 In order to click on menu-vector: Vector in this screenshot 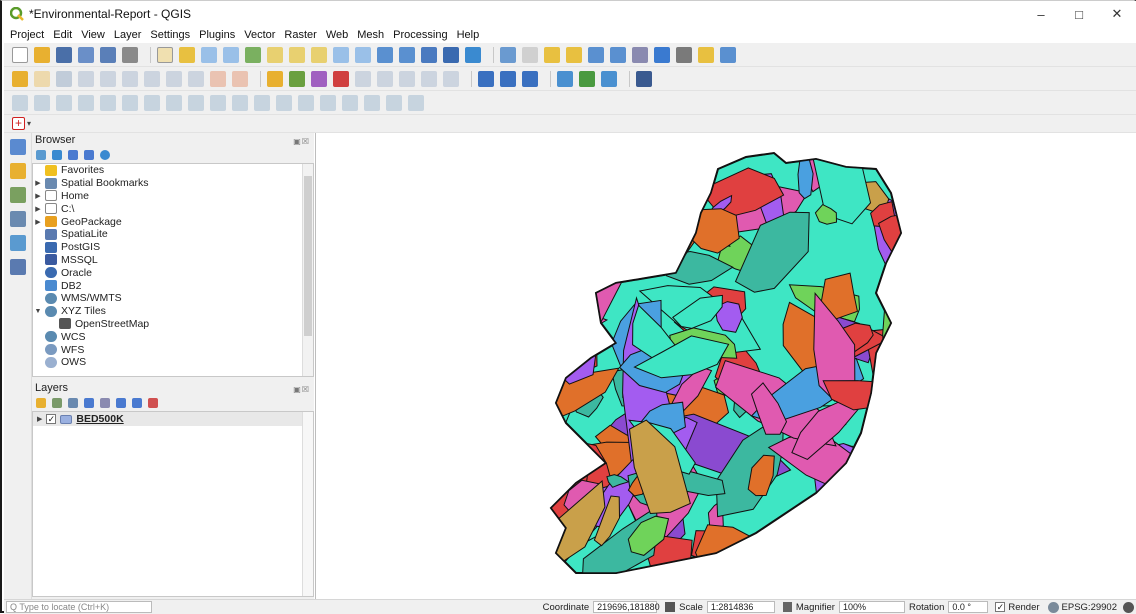, I will do `click(259, 35)`.